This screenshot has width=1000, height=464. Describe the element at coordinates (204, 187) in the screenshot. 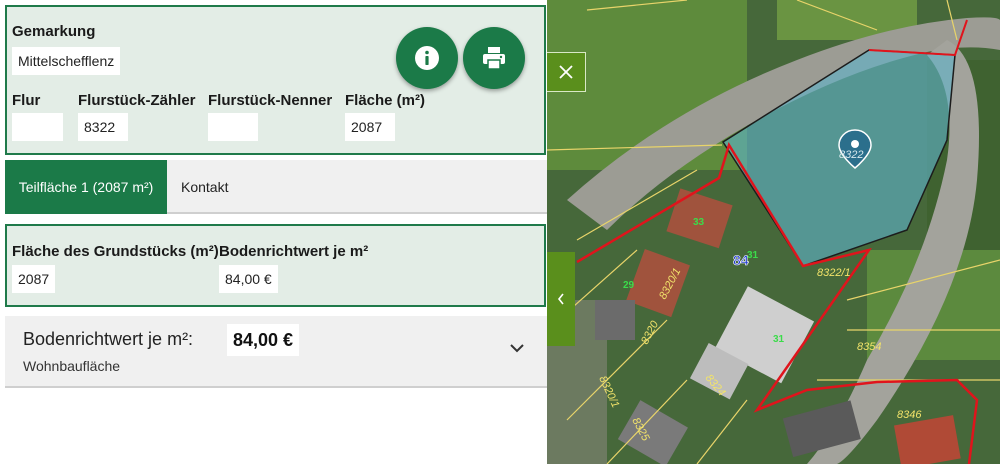

I see `tab-kontakt: Kontakt` at that location.